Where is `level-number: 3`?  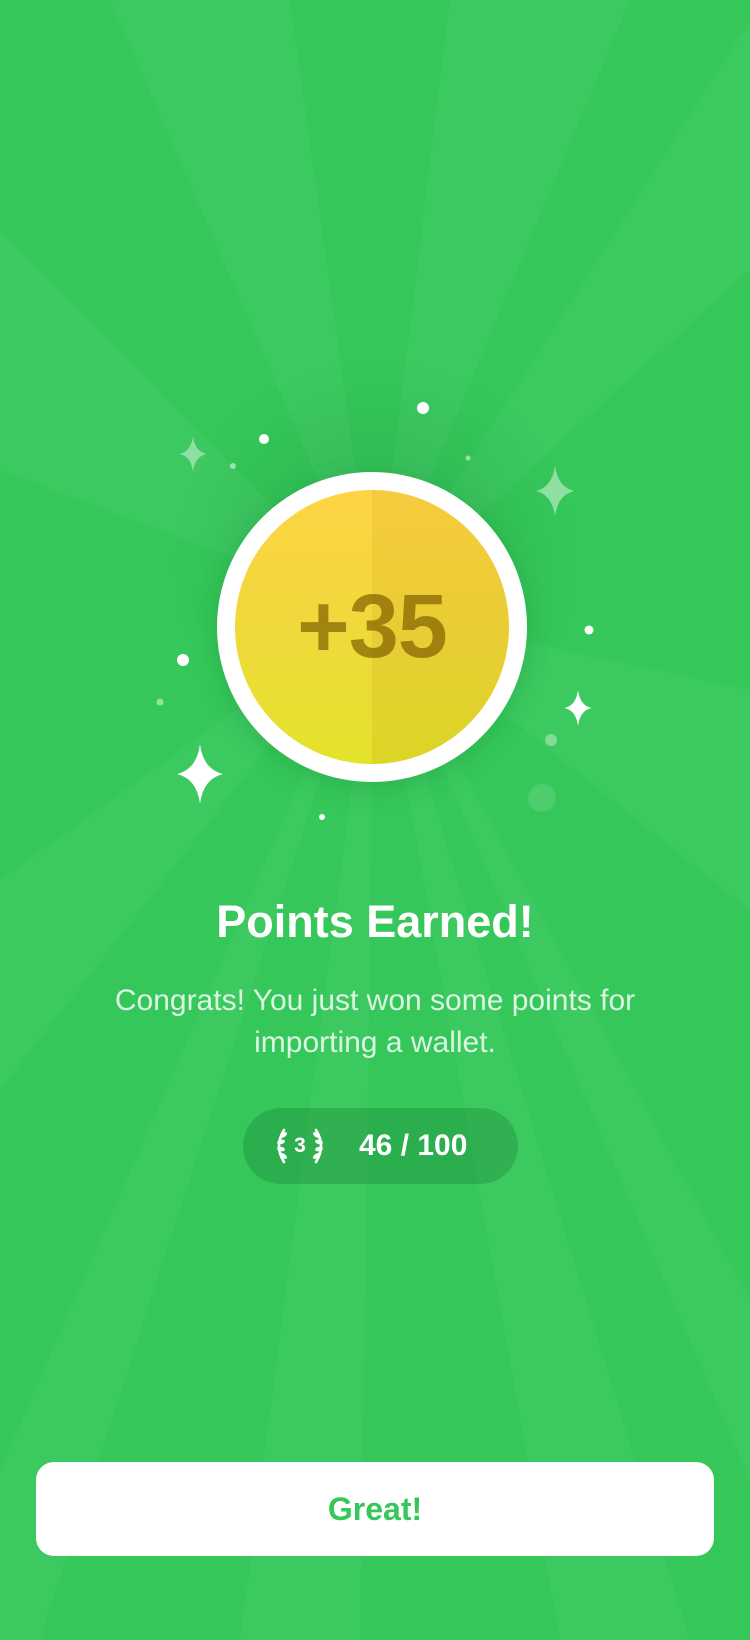 level-number: 3 is located at coordinates (300, 1145).